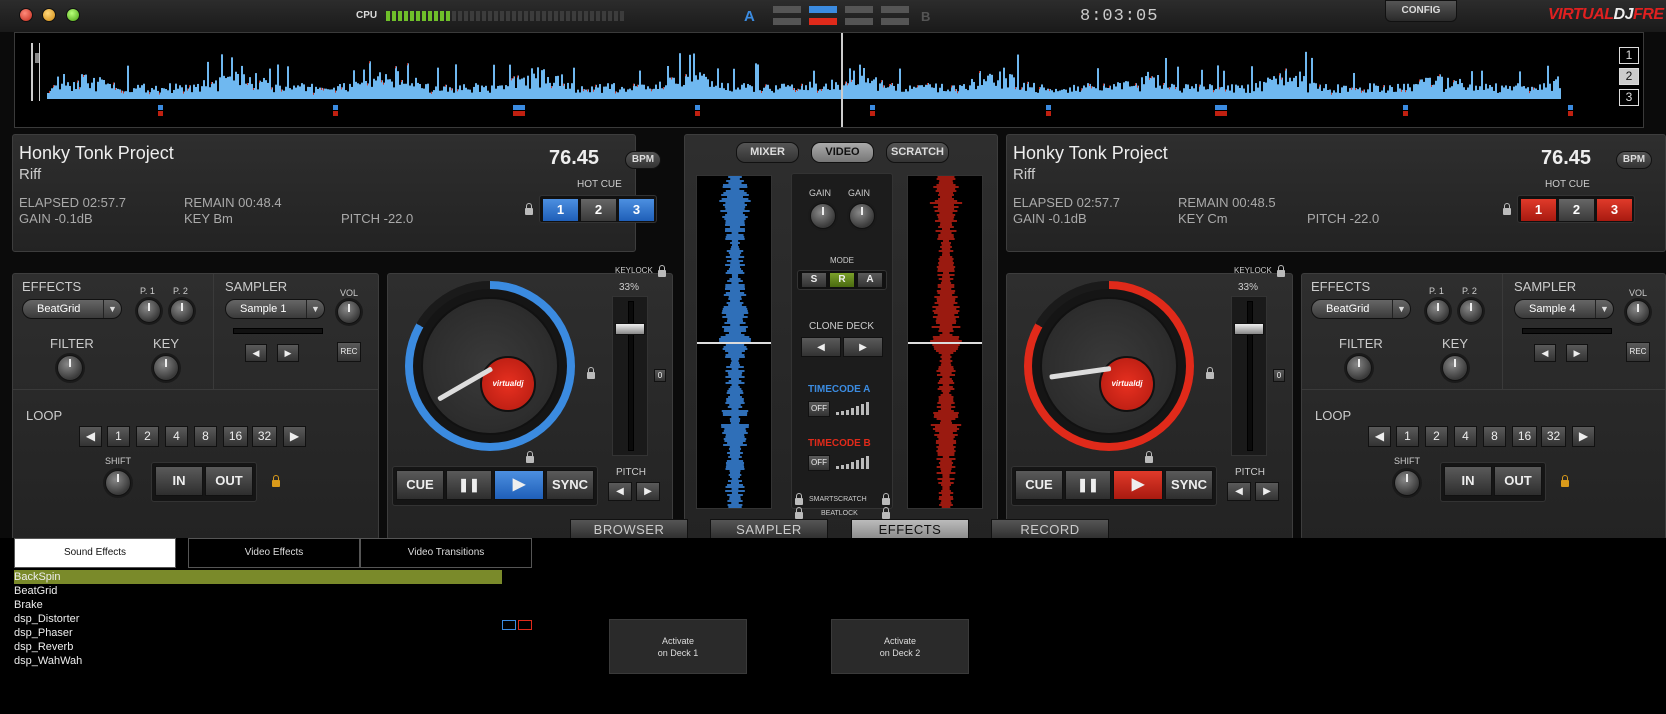 This screenshot has width=1666, height=714. What do you see at coordinates (349, 352) in the screenshot?
I see `deck-a-sampler-rec-button: REC` at bounding box center [349, 352].